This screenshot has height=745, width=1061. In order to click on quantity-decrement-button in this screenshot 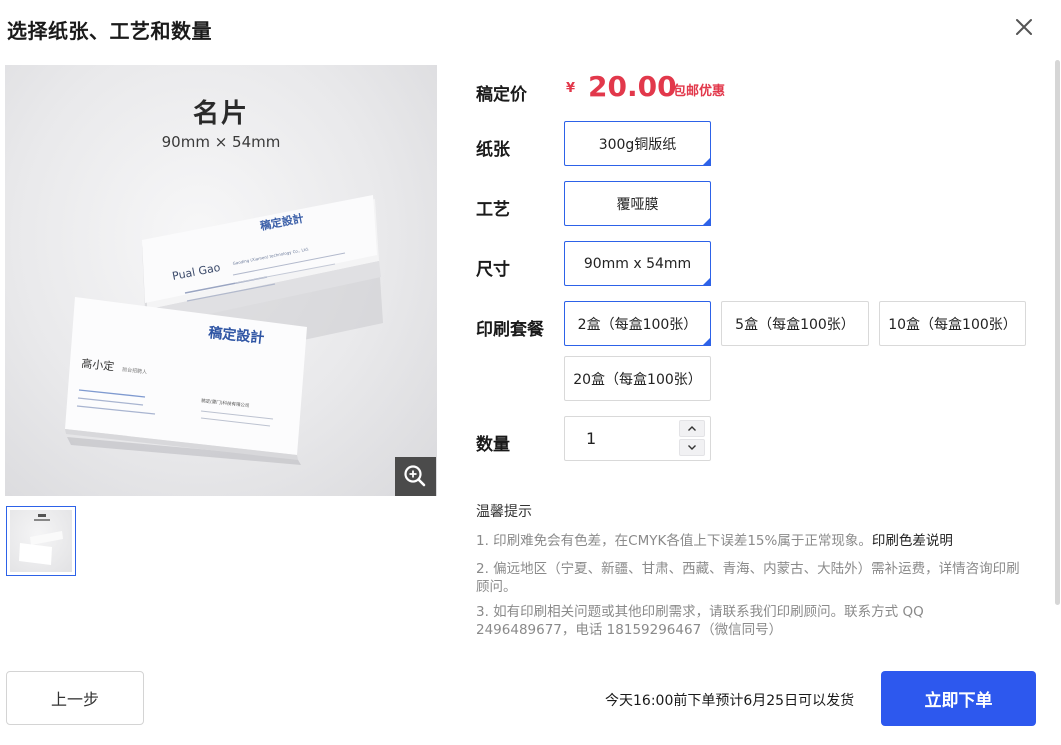, I will do `click(692, 447)`.